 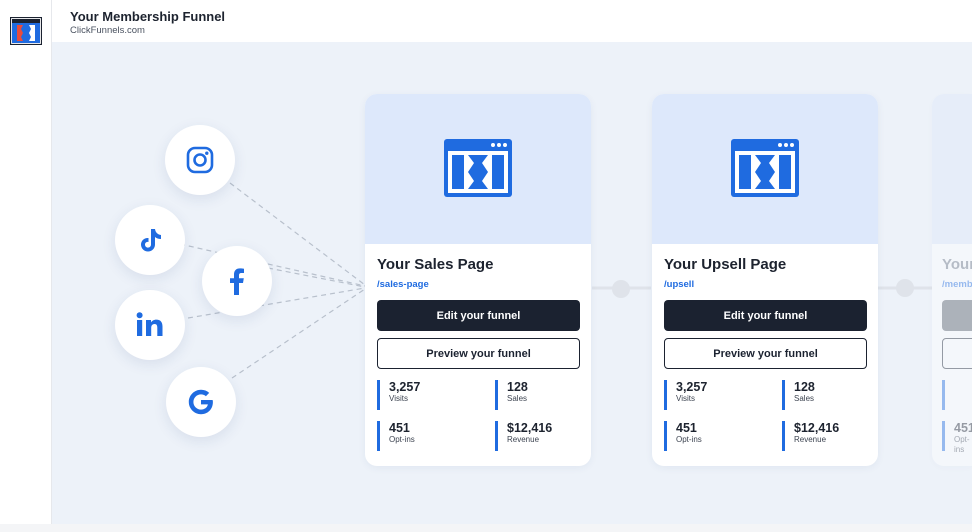 What do you see at coordinates (957, 315) in the screenshot?
I see `edit-funnel-button` at bounding box center [957, 315].